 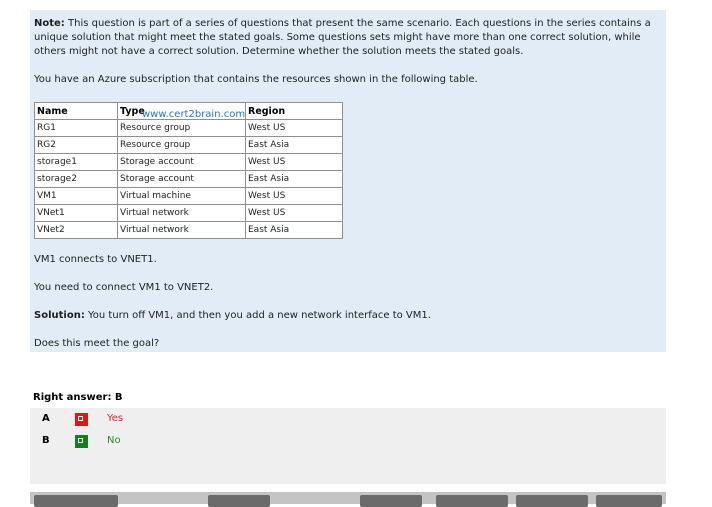 I want to click on option-text: No, so click(x=114, y=440).